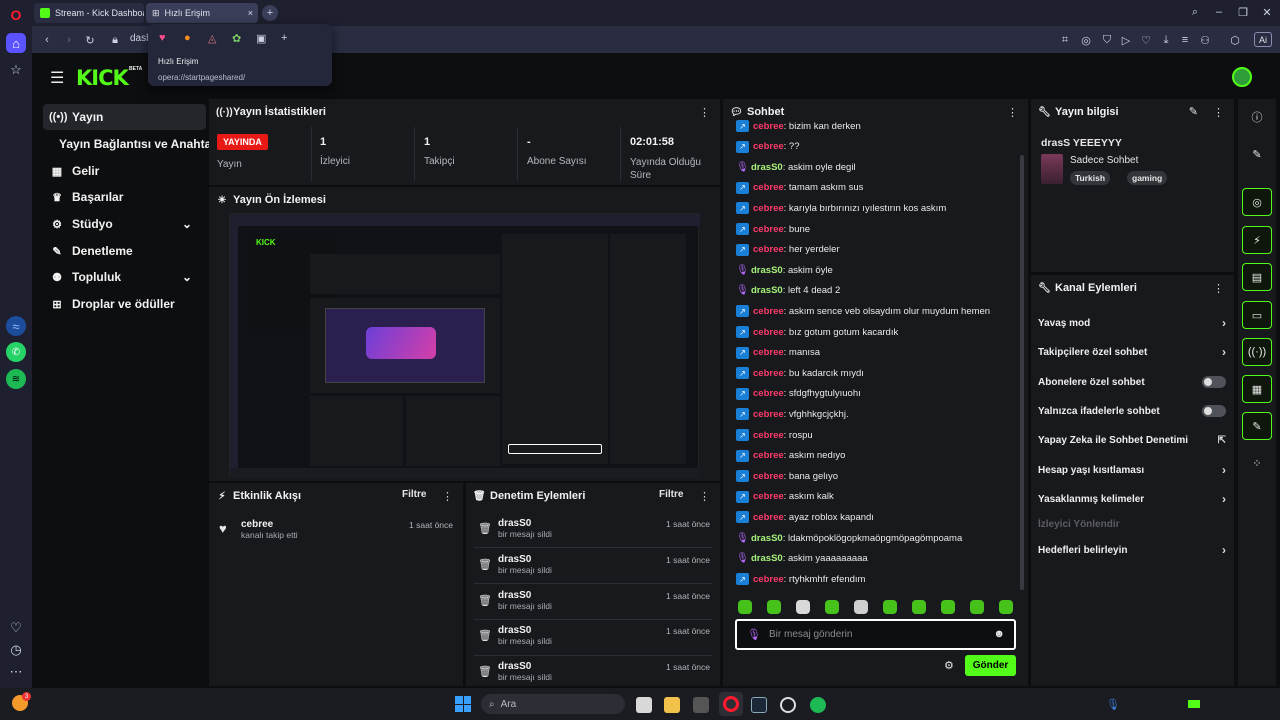  Describe the element at coordinates (1257, 202) in the screenshot. I see `target-icon: ◎` at that location.